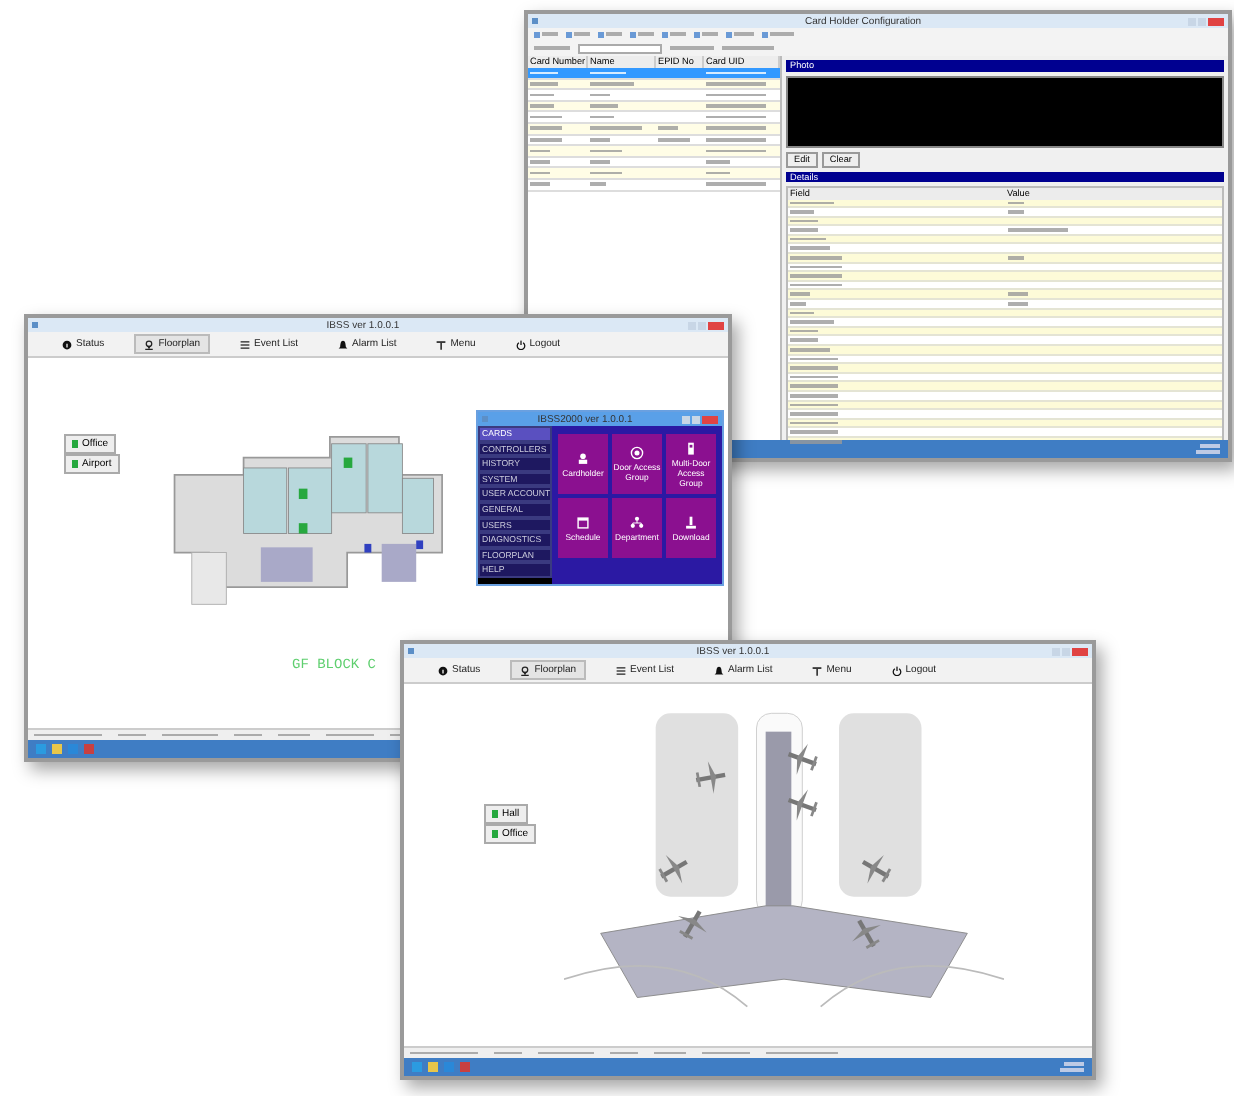  What do you see at coordinates (620, 48) in the screenshot?
I see `filter-field` at bounding box center [620, 48].